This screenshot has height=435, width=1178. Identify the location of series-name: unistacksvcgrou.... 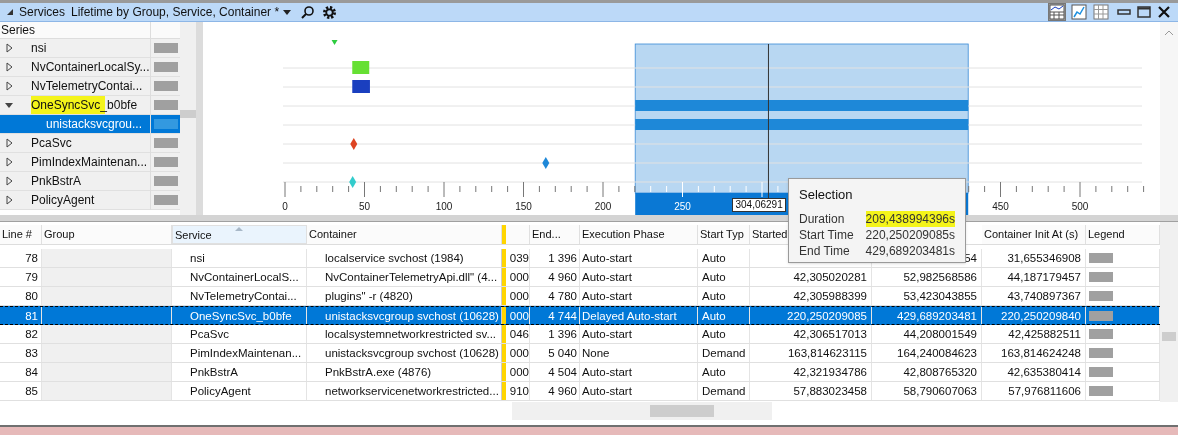
(94, 124).